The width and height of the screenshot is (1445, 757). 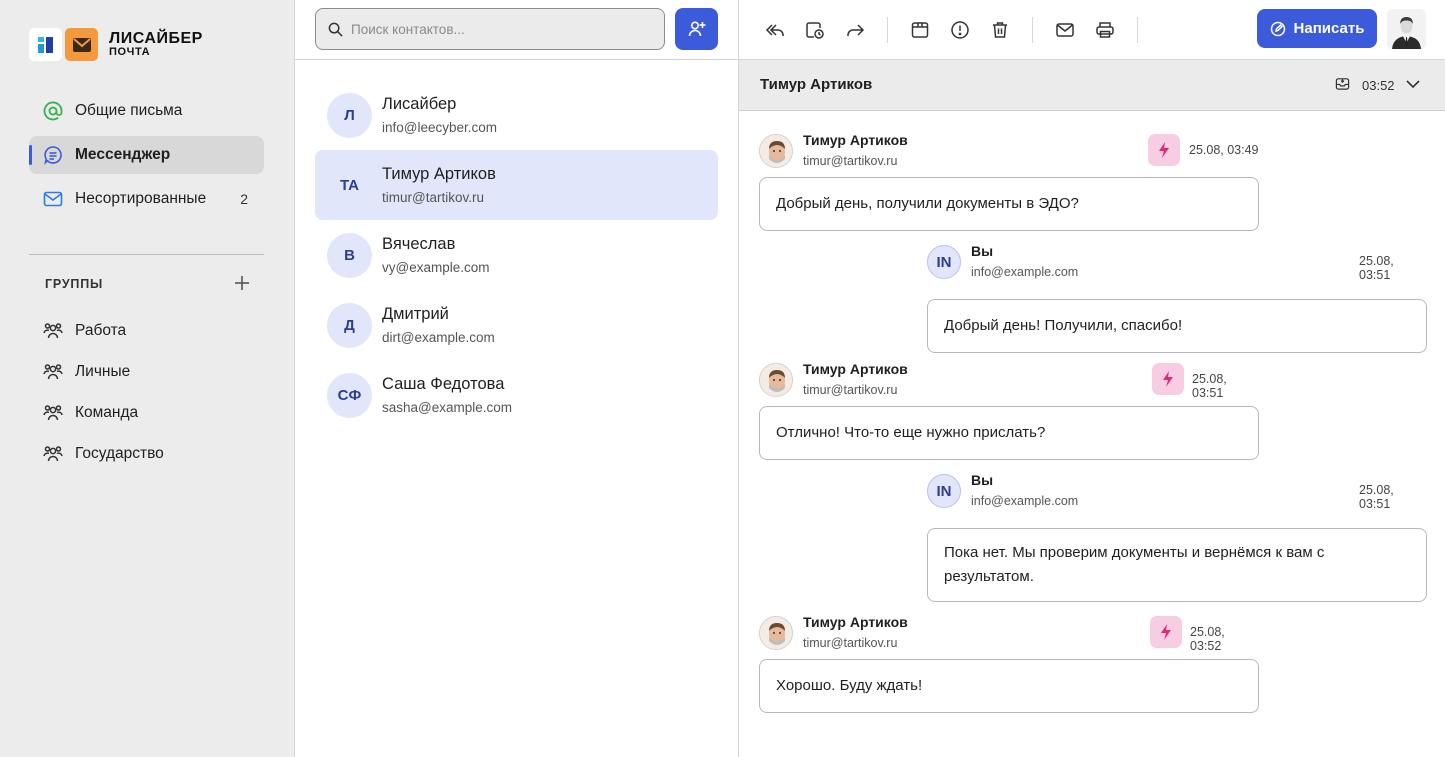 I want to click on contact-name: Дмитрий, so click(x=415, y=314).